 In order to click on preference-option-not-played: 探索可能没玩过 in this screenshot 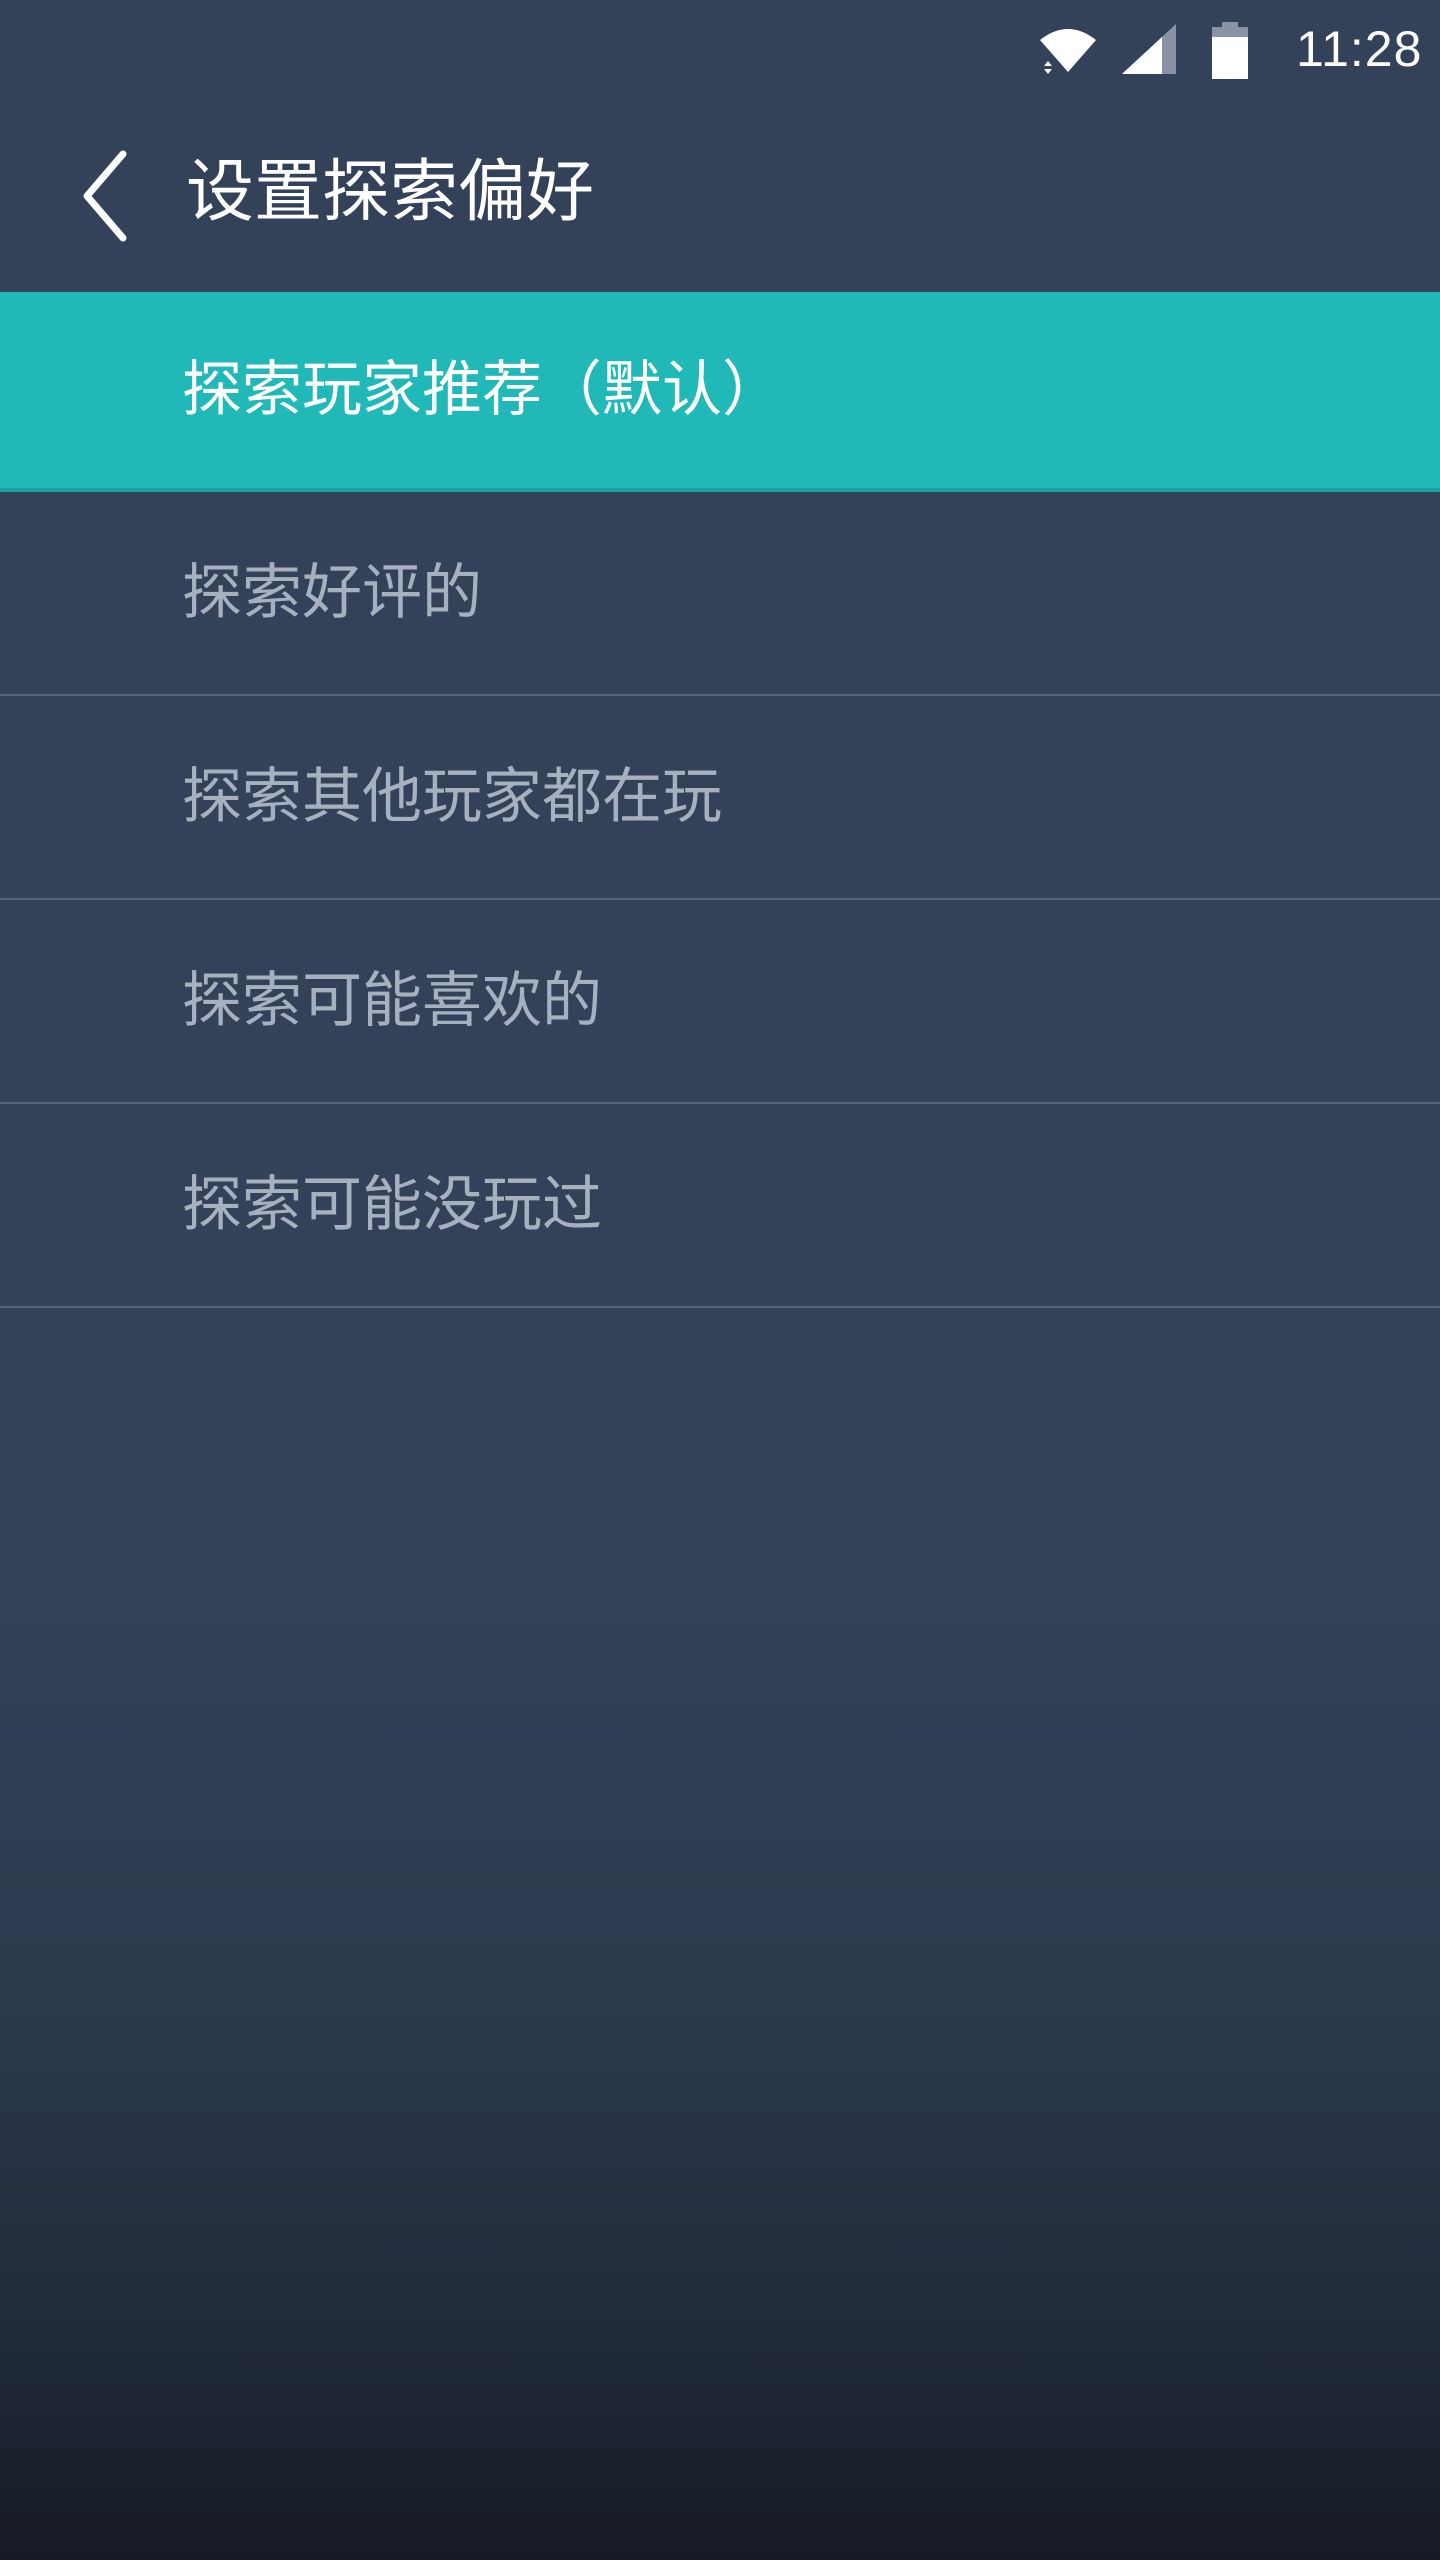, I will do `click(720, 1206)`.